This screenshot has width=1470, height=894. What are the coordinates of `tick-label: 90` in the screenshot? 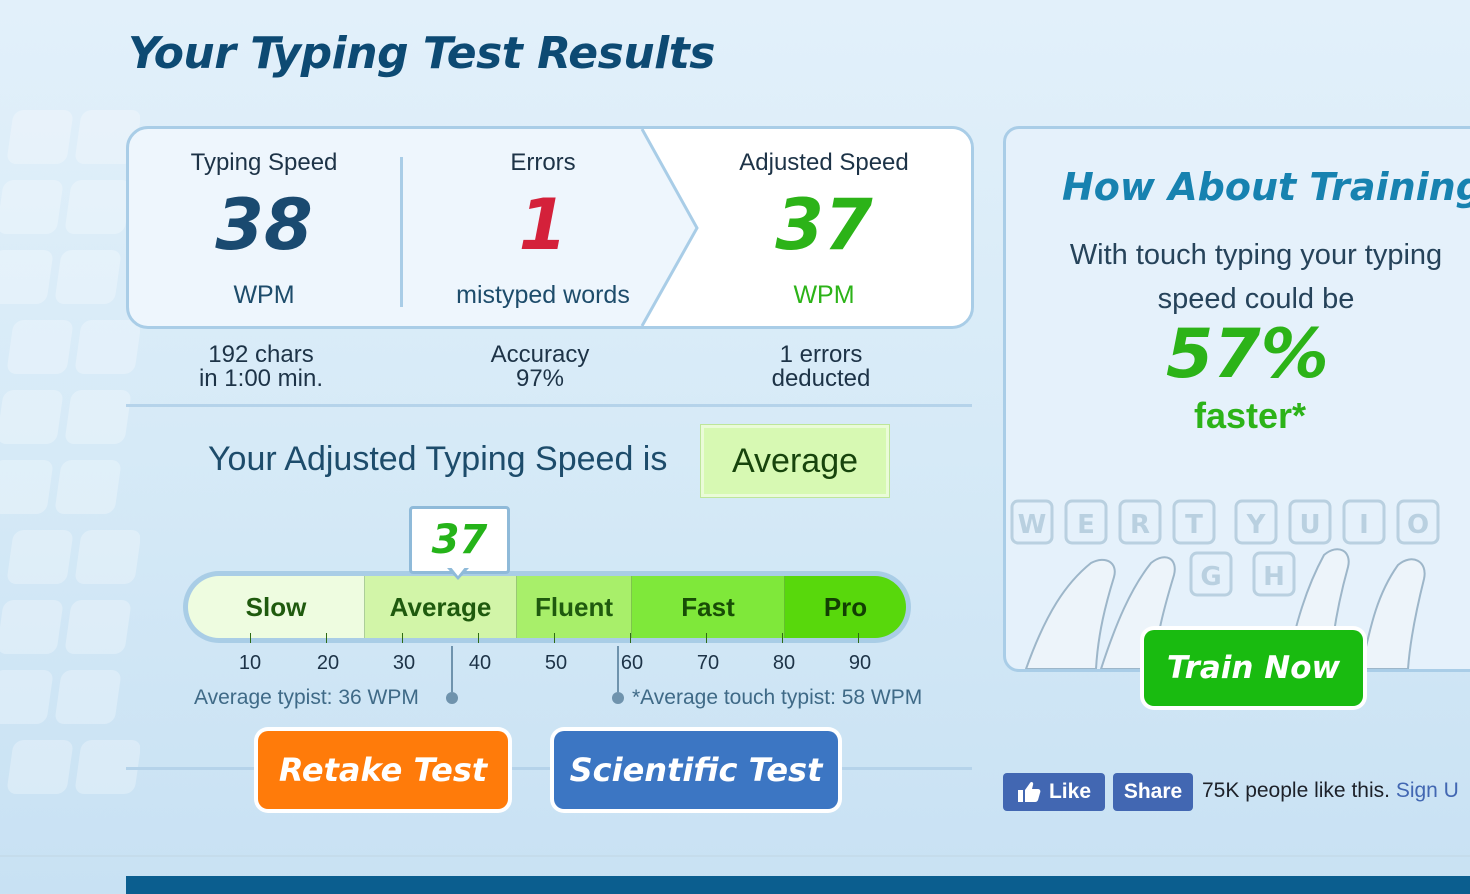 It's located at (860, 663).